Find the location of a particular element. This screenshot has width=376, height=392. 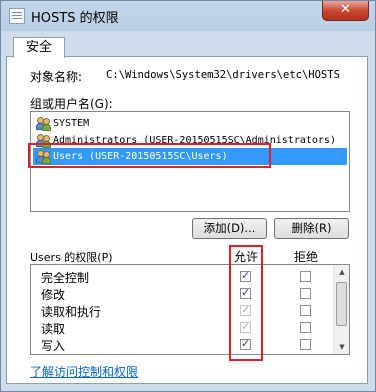

list-item-label: SYSTEM is located at coordinates (71, 123).